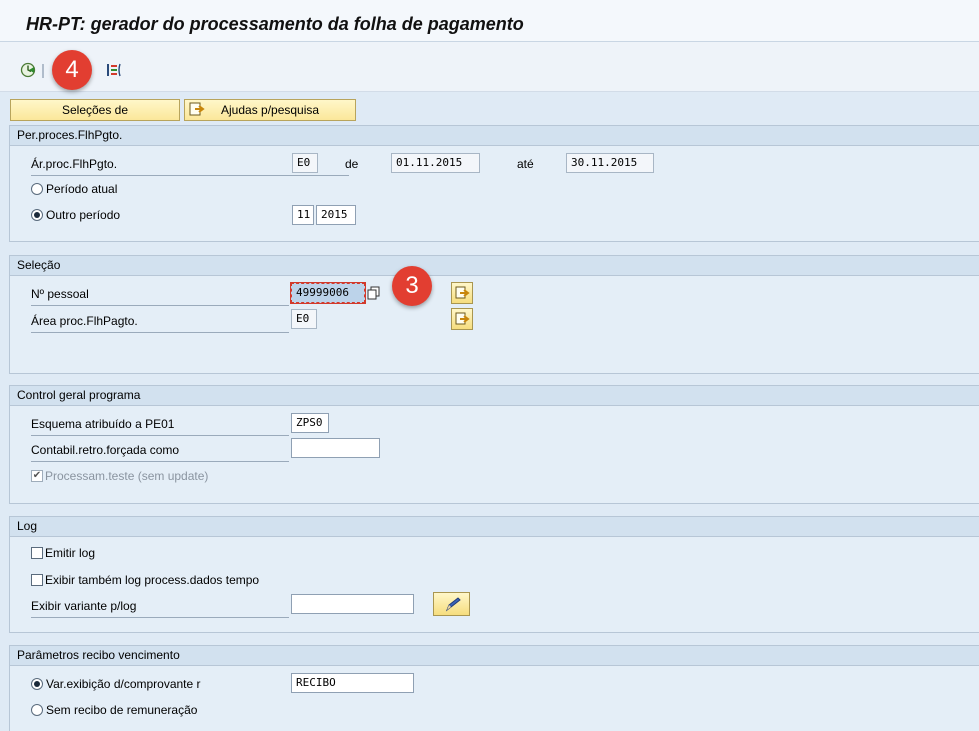  I want to click on search-help-label: Ajudas p/pesquisa, so click(270, 110).